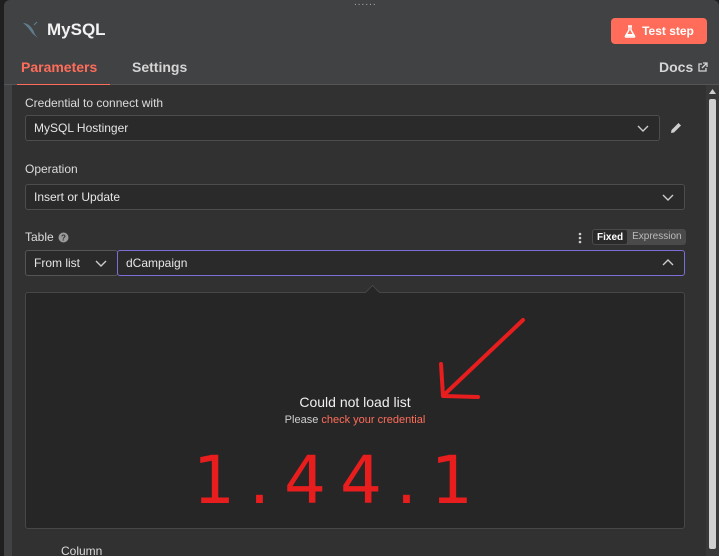 Image resolution: width=719 pixels, height=556 pixels. What do you see at coordinates (355, 402) in the screenshot?
I see `error-title: Could not load list` at bounding box center [355, 402].